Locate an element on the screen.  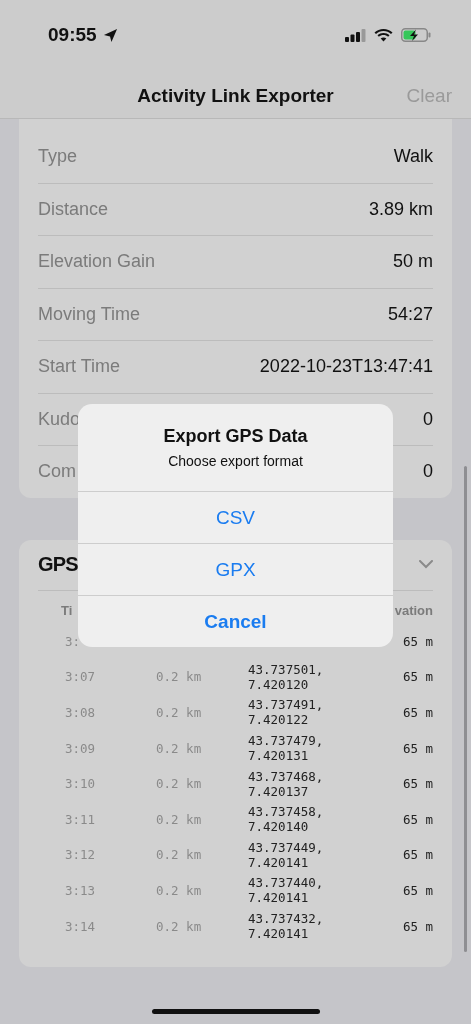
location-arrow-icon is located at coordinates (110, 35).